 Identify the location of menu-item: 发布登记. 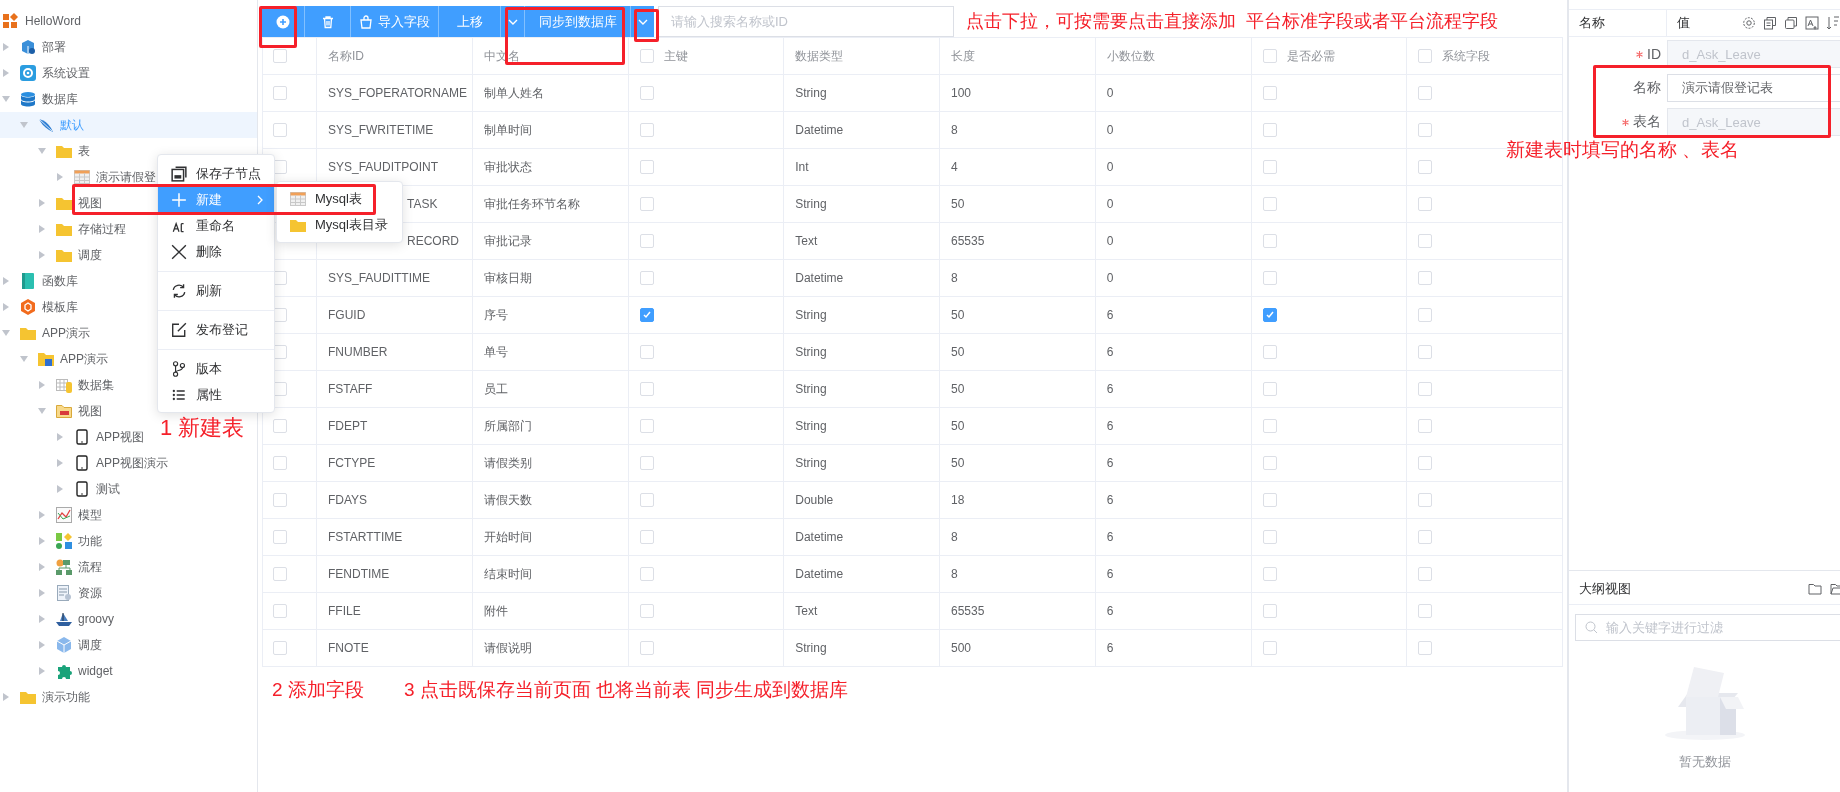
(216, 330).